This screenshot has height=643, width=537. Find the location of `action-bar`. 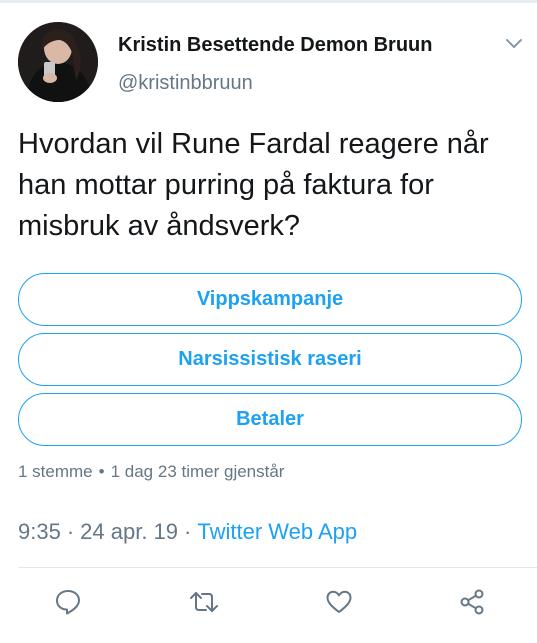

action-bar is located at coordinates (268, 603).